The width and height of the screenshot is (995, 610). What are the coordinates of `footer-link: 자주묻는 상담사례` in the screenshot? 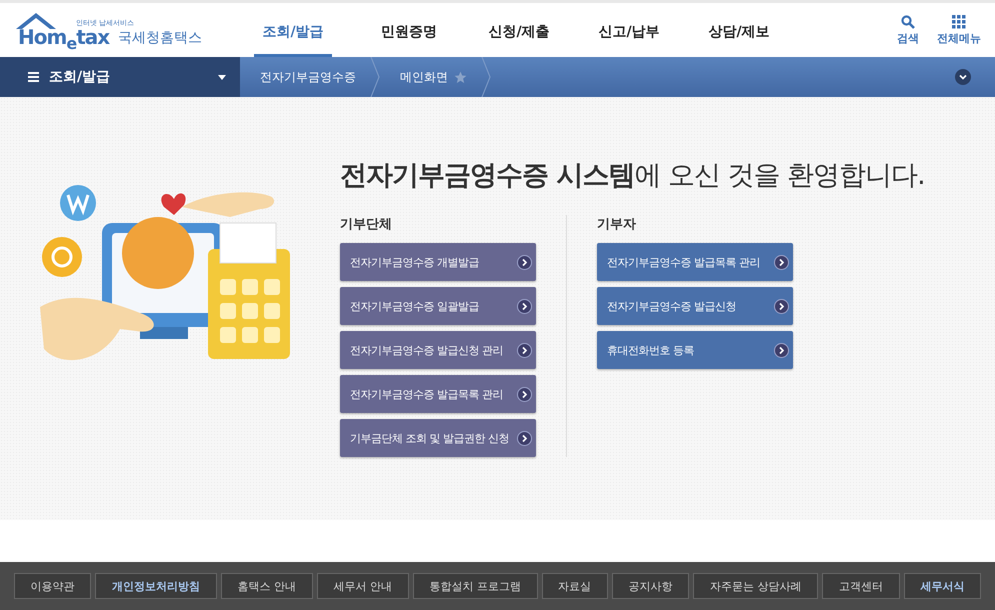 It's located at (755, 586).